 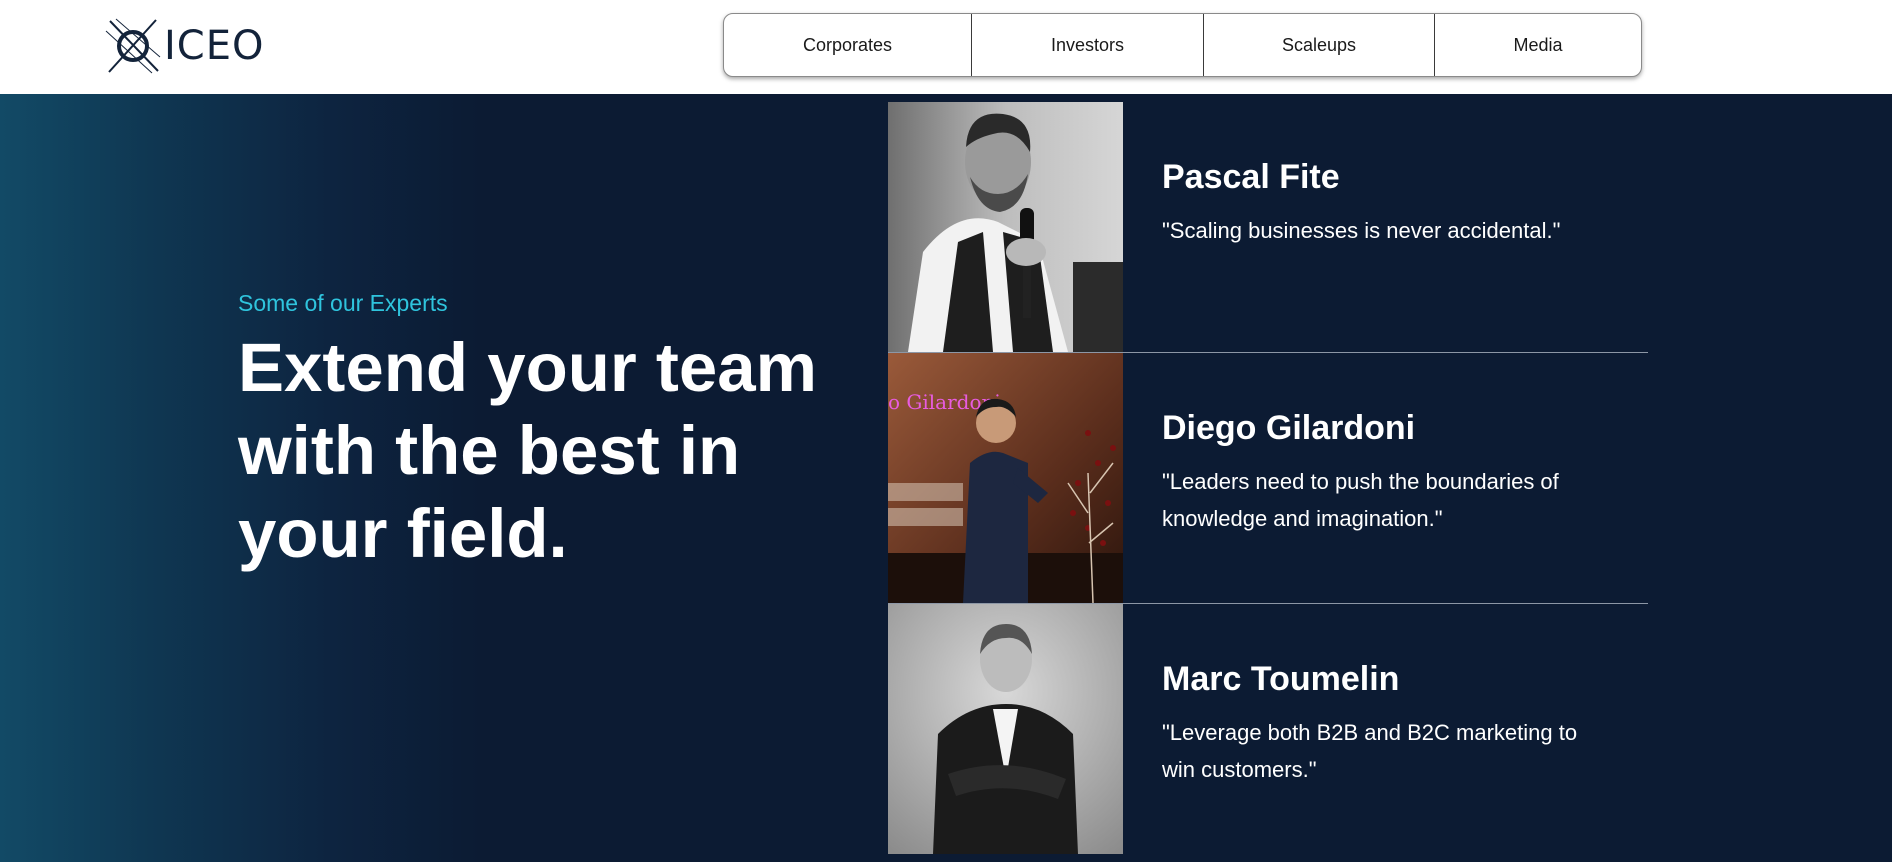 What do you see at coordinates (1281, 679) in the screenshot?
I see `expert-name: Marc Toumelin` at bounding box center [1281, 679].